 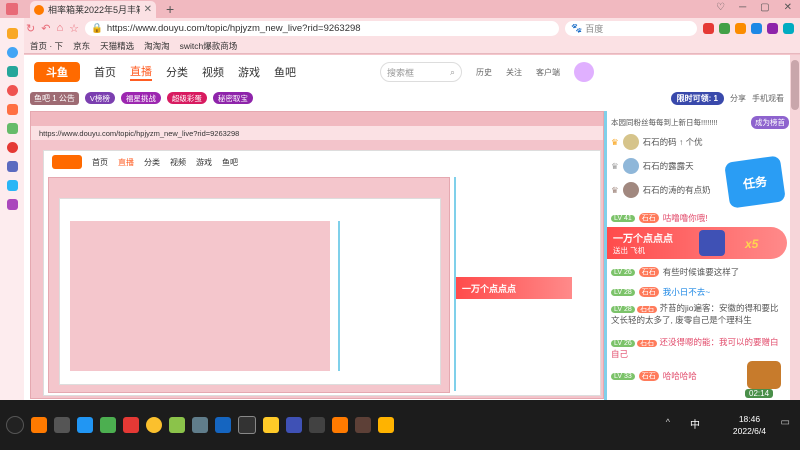 I want to click on become-top-button: 成为榜首, so click(x=770, y=122).